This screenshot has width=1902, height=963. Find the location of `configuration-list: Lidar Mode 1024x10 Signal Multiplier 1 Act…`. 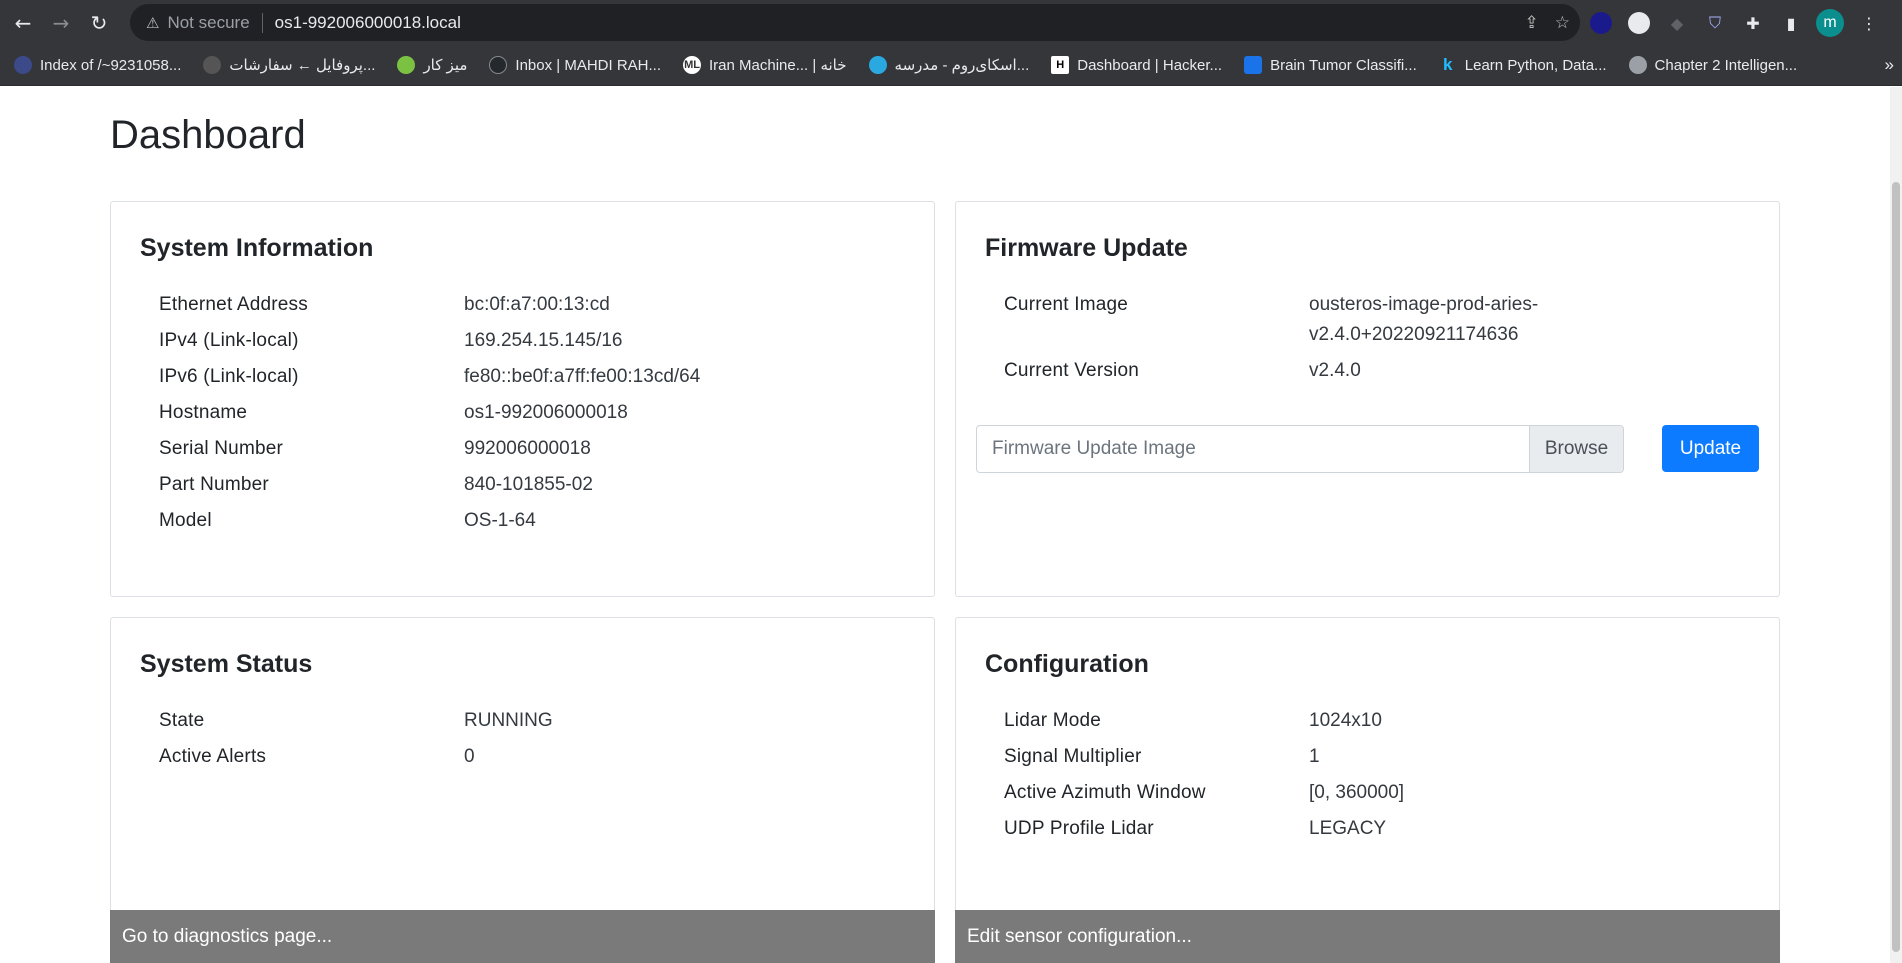

configuration-list: Lidar Mode 1024x10 Signal Multiplier 1 Act… is located at coordinates (1384, 778).